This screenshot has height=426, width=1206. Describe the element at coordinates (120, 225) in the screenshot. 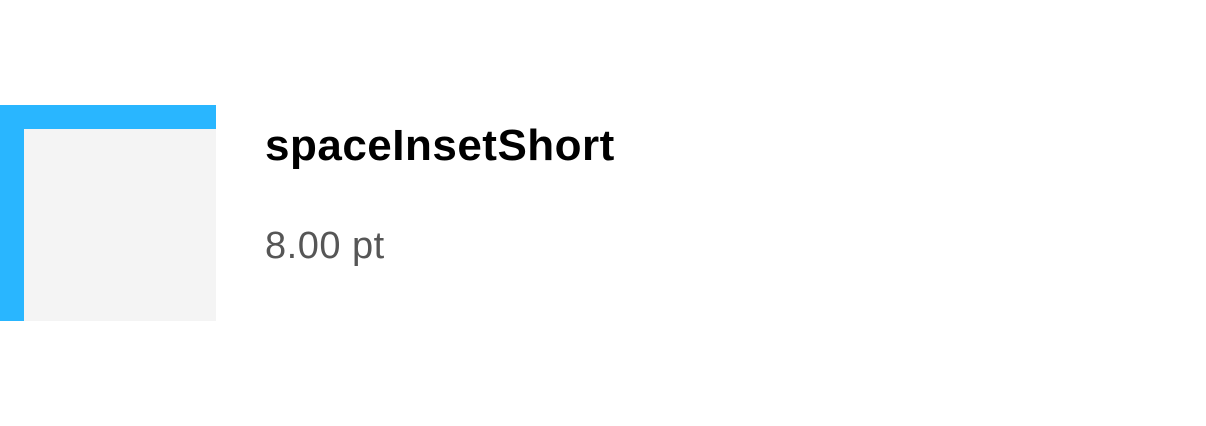

I see `swatch-content-area` at that location.